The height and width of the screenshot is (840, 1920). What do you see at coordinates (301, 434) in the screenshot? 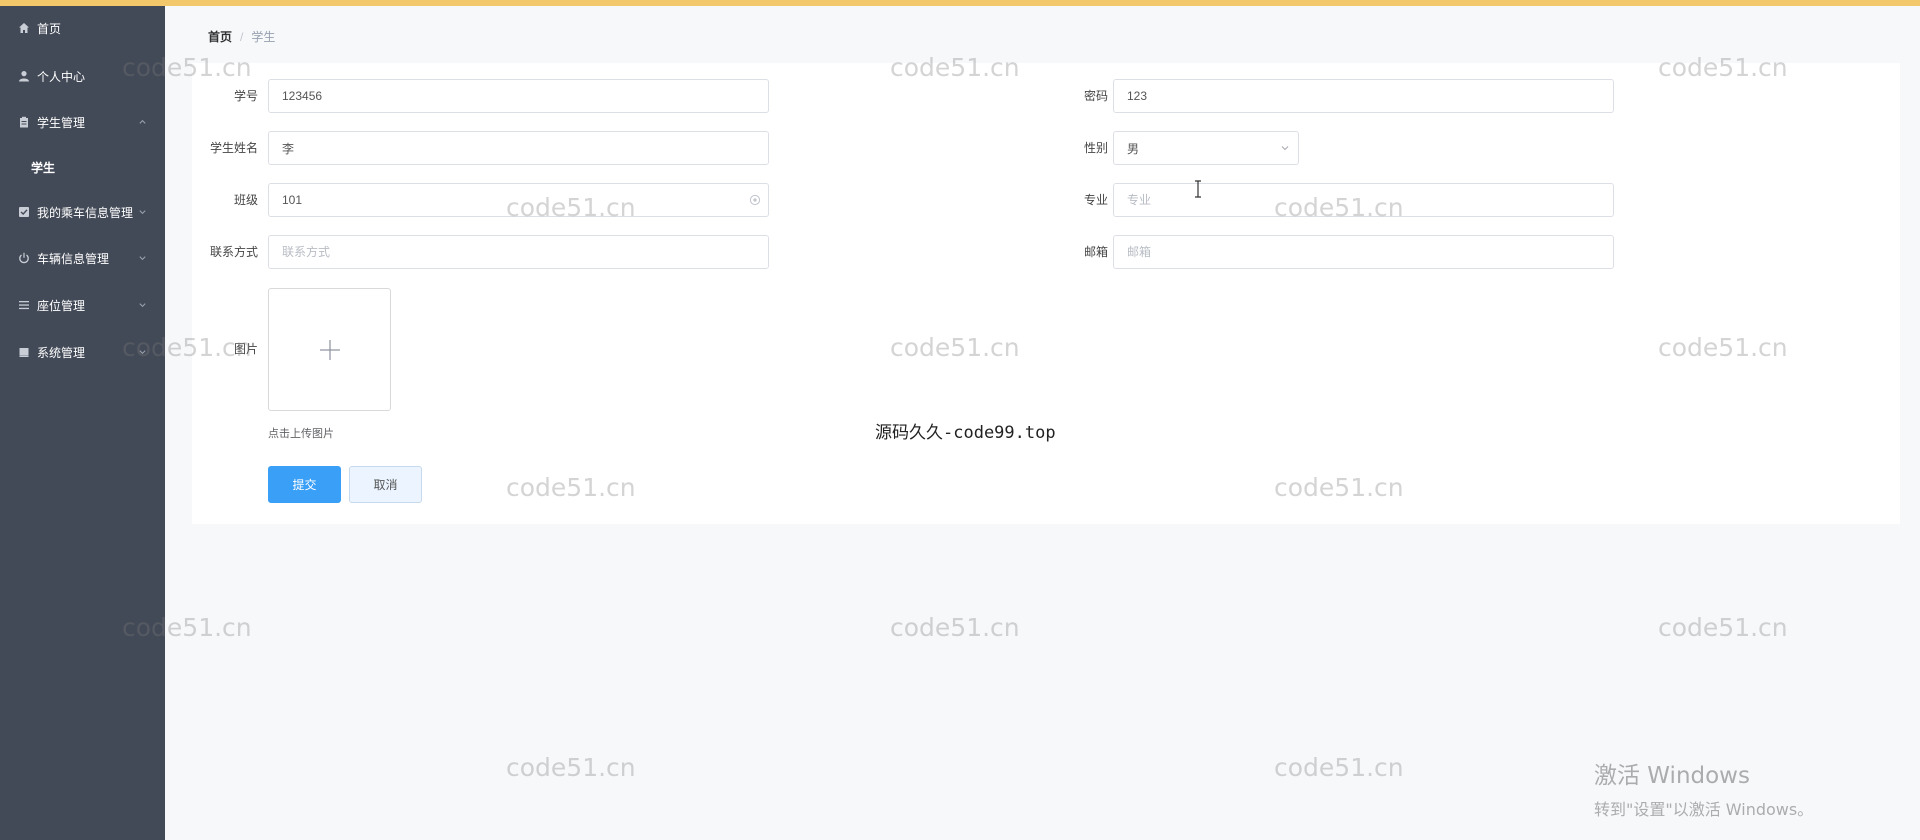
I see `upload-tip: 点击上传图片` at bounding box center [301, 434].